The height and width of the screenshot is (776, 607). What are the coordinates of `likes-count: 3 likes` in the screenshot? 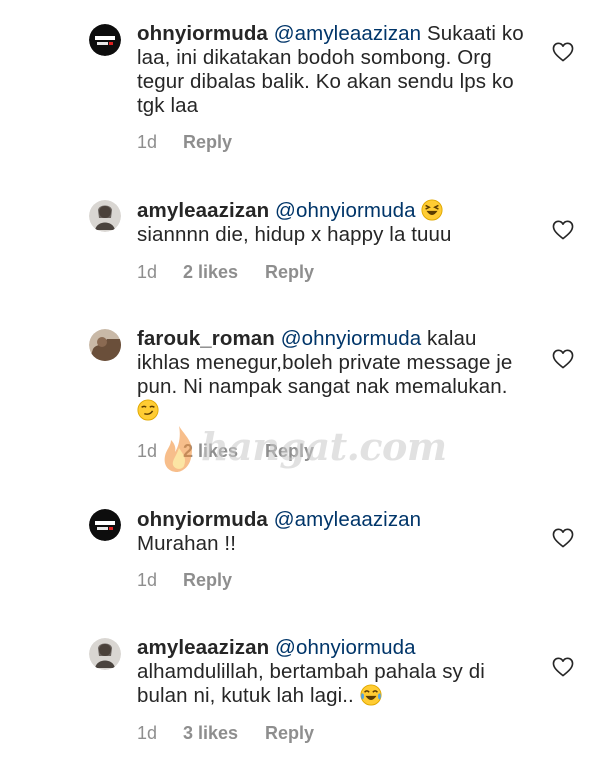 It's located at (210, 733).